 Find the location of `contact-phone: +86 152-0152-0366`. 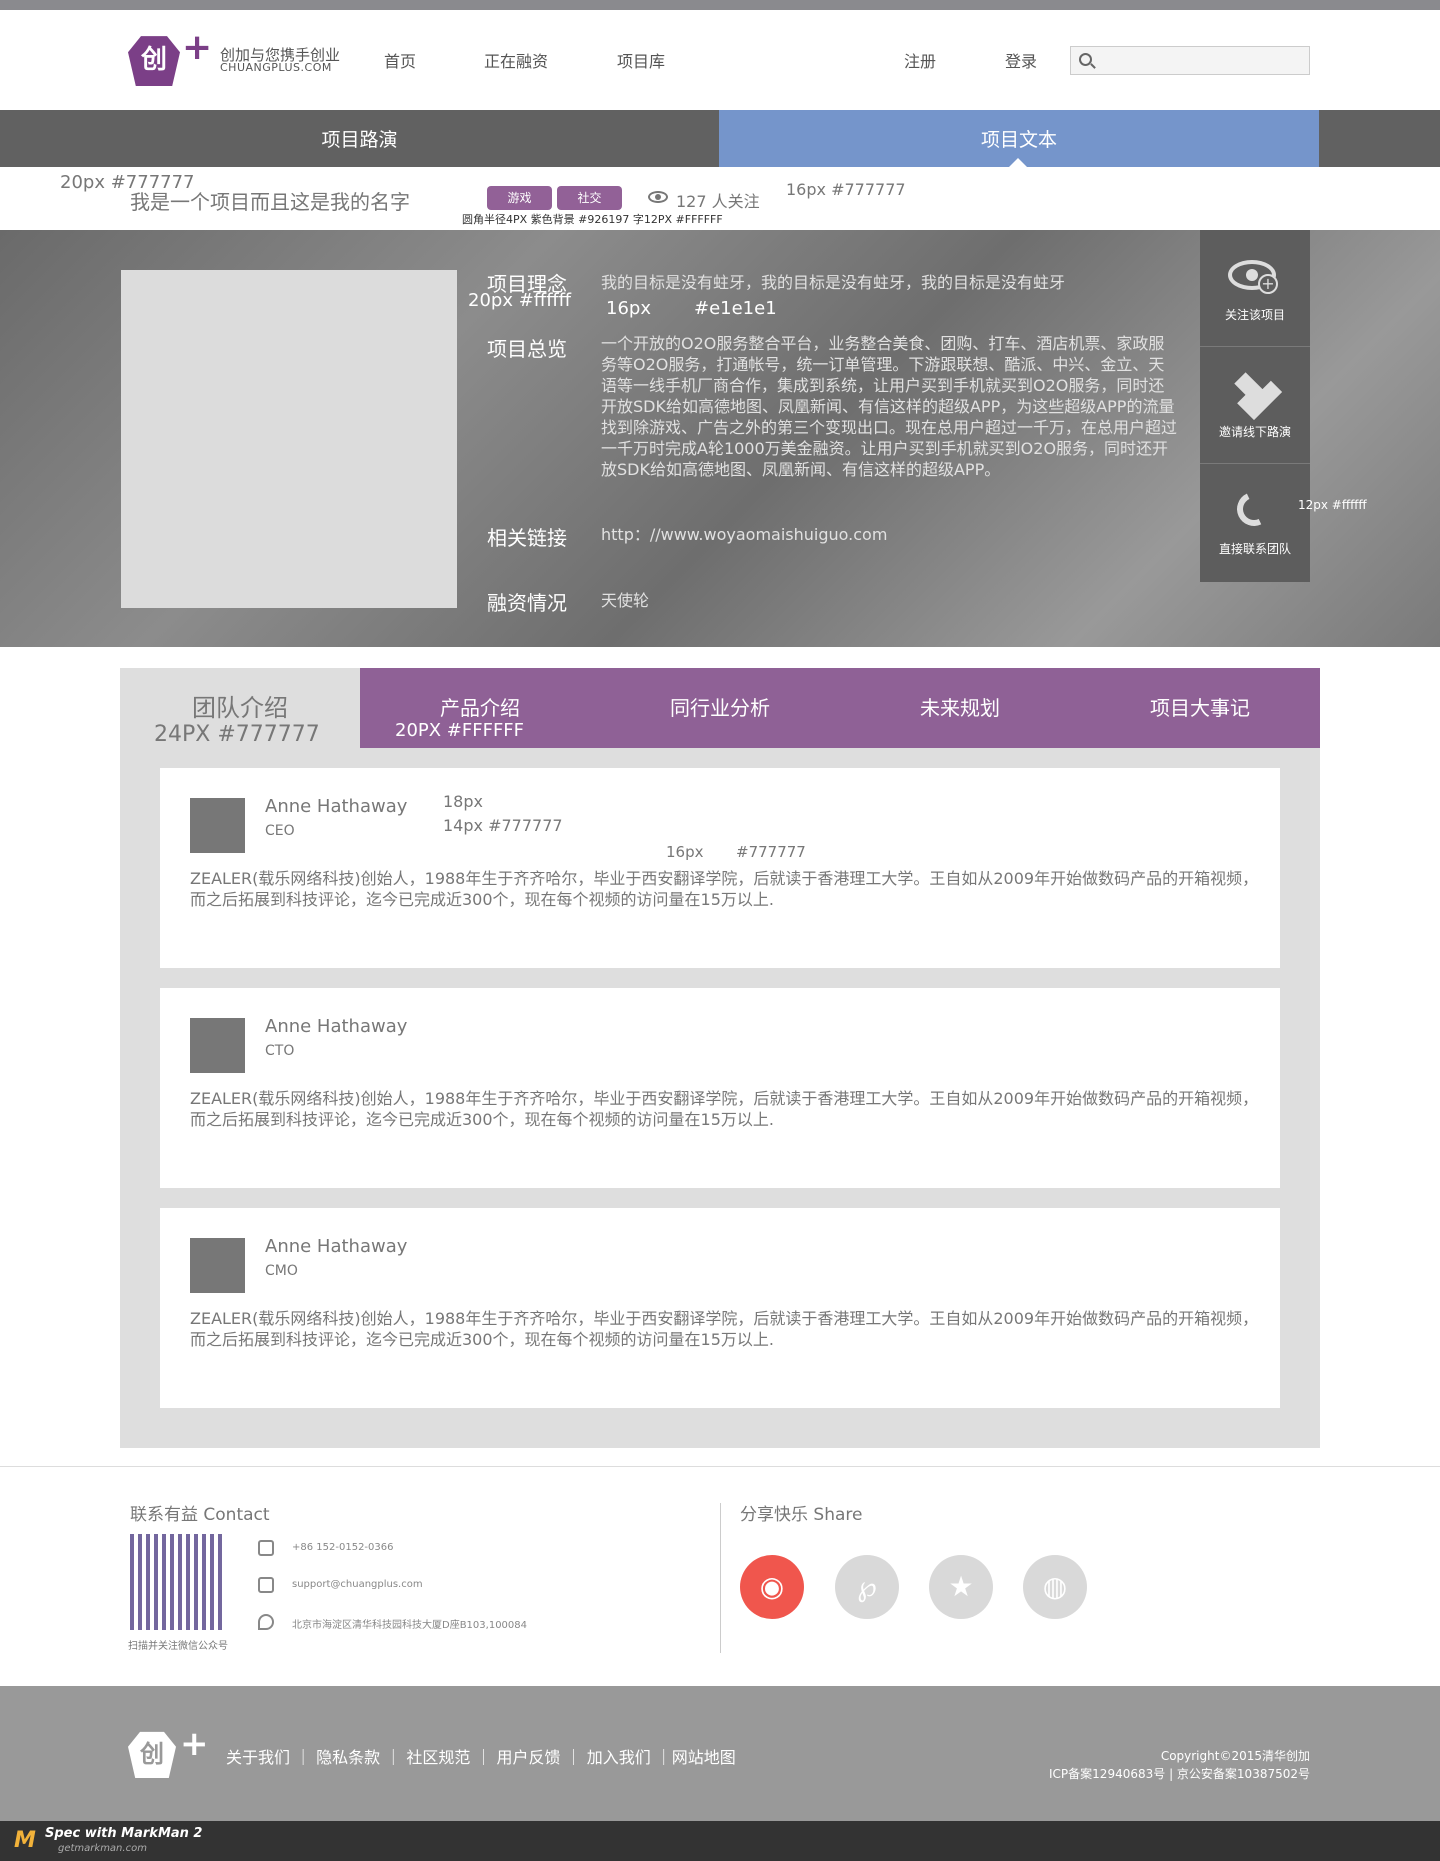

contact-phone: +86 152-0152-0366 is located at coordinates (343, 1547).